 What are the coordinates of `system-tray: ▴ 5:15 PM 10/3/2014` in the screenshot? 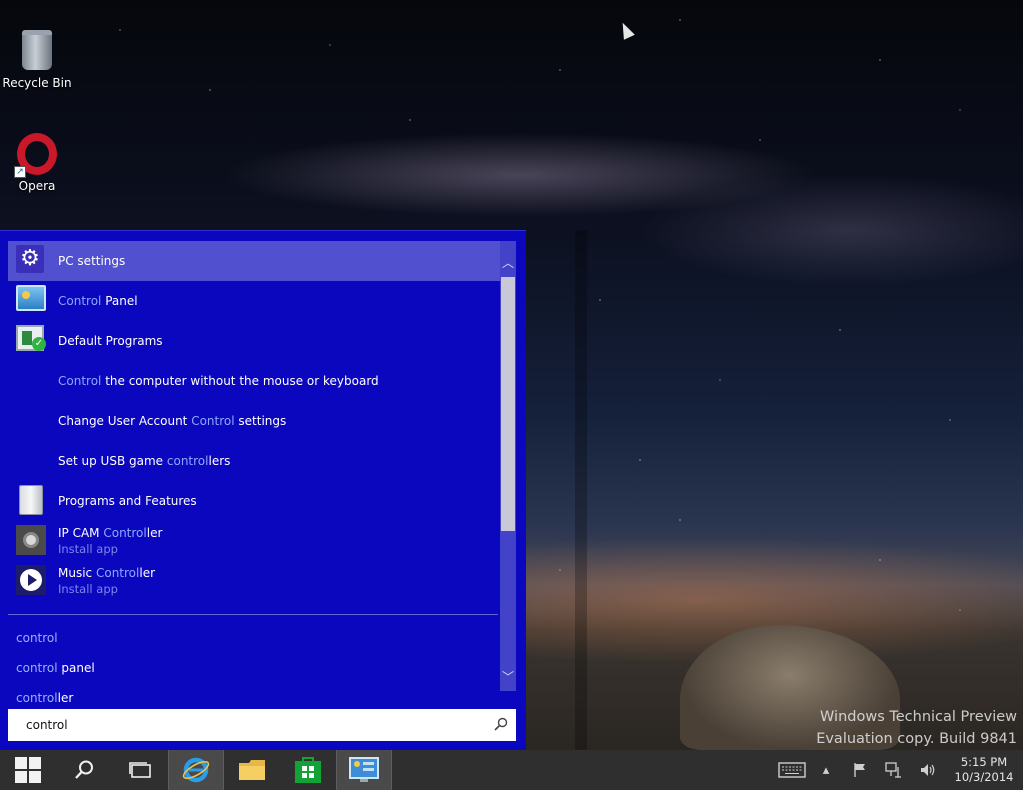 It's located at (899, 770).